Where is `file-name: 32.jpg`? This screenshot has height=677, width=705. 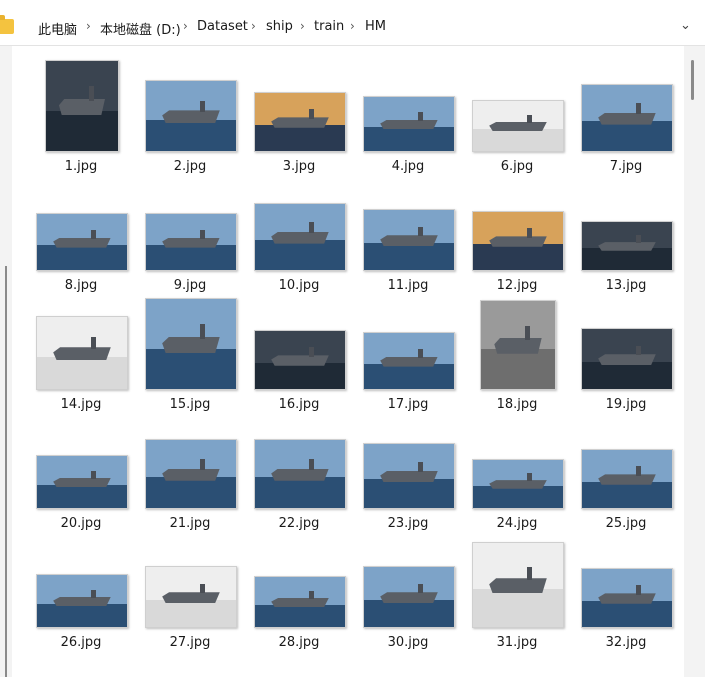 file-name: 32.jpg is located at coordinates (626, 642).